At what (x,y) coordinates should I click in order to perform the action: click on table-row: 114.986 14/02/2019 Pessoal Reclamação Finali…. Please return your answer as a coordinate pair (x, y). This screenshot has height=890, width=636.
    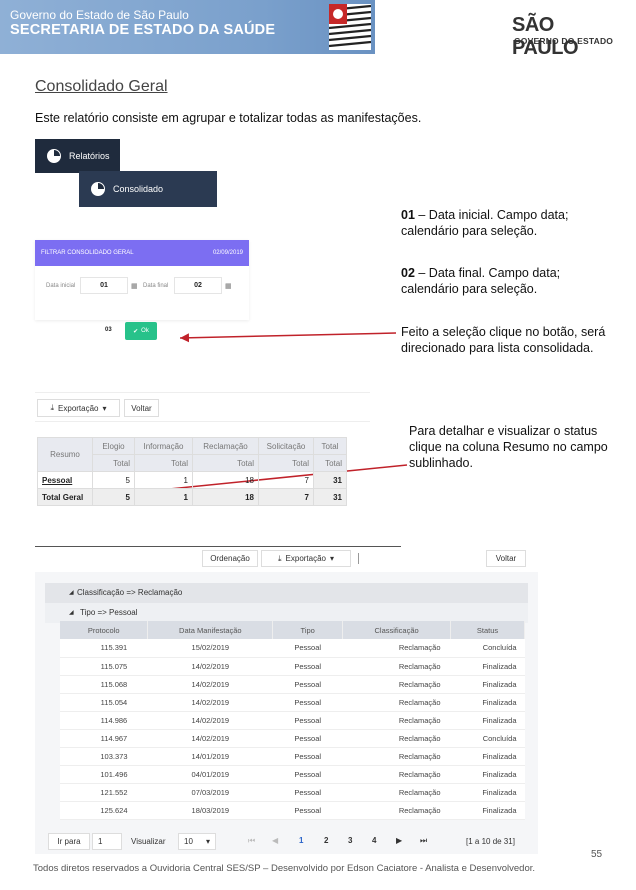
    Looking at the image, I should click on (292, 720).